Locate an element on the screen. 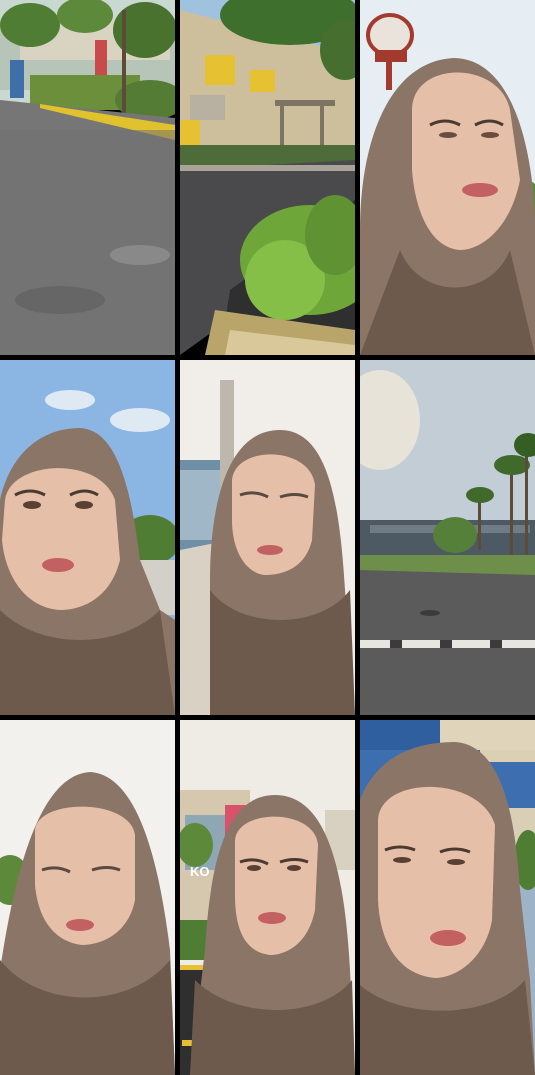 This screenshot has height=1075, width=535. frame-woman-blue-sky is located at coordinates (87, 537).